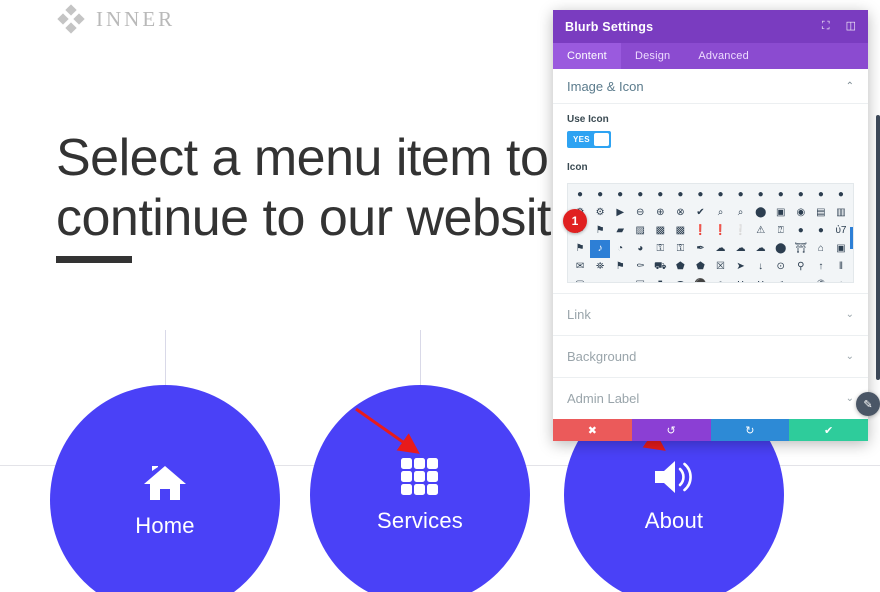  Describe the element at coordinates (710, 356) in the screenshot. I see `accordion-background: Background ⌄` at that location.